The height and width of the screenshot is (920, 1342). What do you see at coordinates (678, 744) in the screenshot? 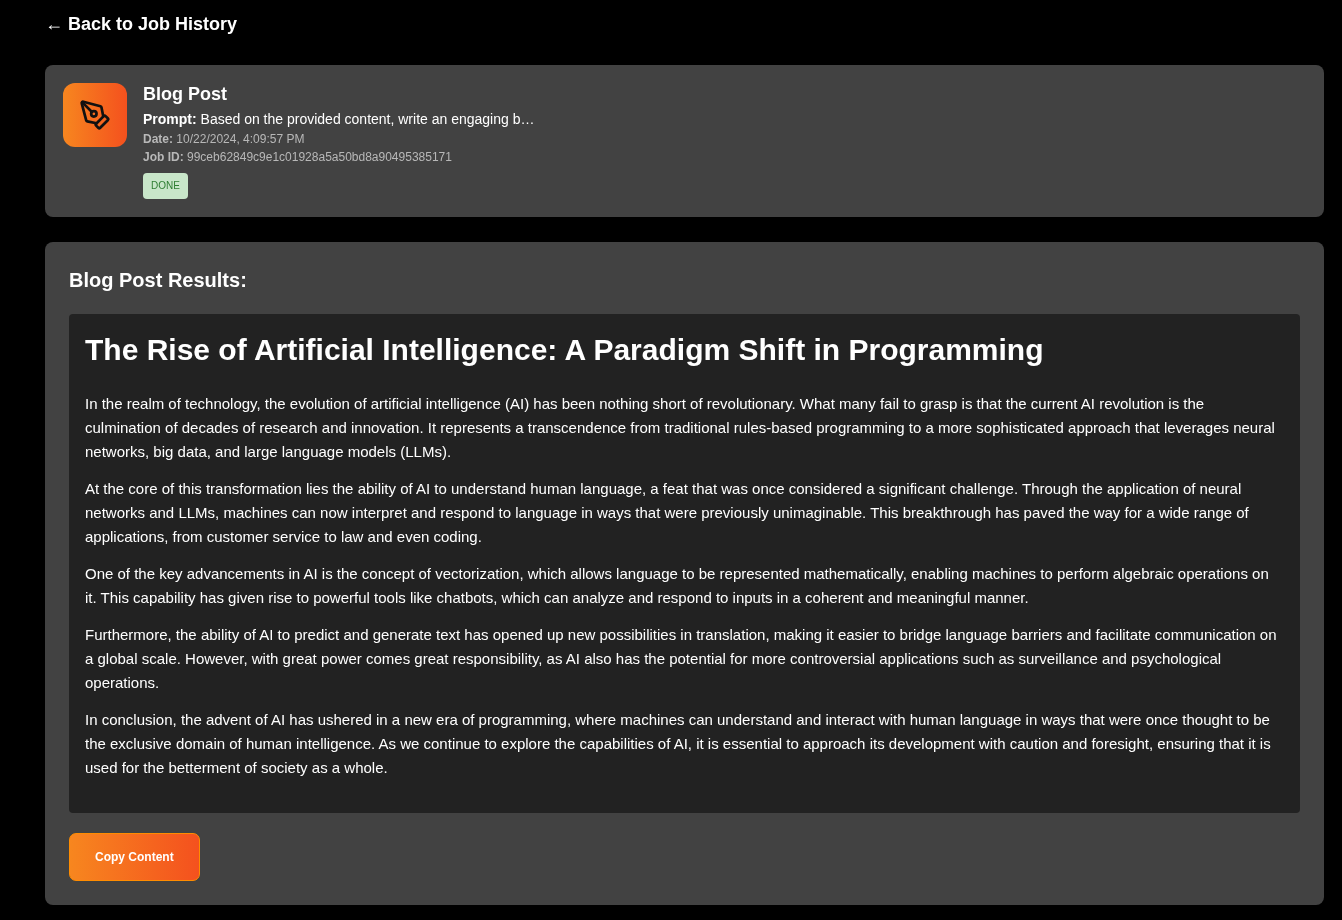
I see `article-paragraph: In conclusion, the advent of AI has ushered in a new era of programming, where machines can understand and interact with human language in ways that were once thought to be the exclusive domain of human intelligence. As we continue to explore the capabilities of AI, it is essential to approach its development with caution and foresight, ensuring that it is used for the betterment of society as a whole.` at bounding box center [678, 744].